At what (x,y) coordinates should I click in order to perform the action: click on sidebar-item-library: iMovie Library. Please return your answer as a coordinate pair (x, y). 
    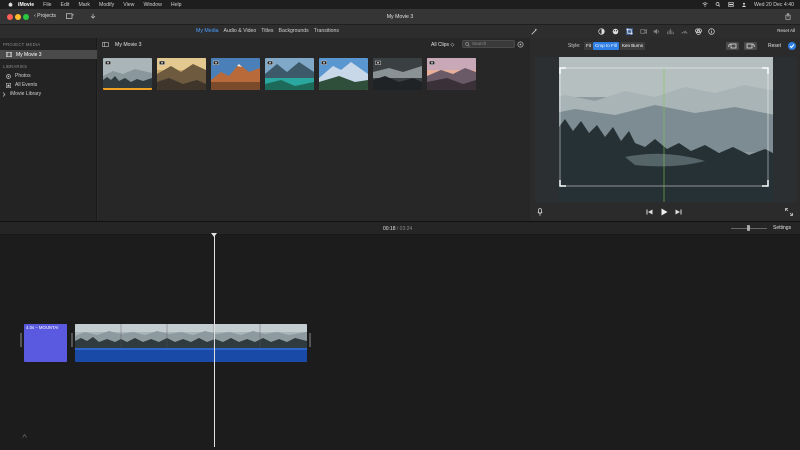
    Looking at the image, I should click on (21, 94).